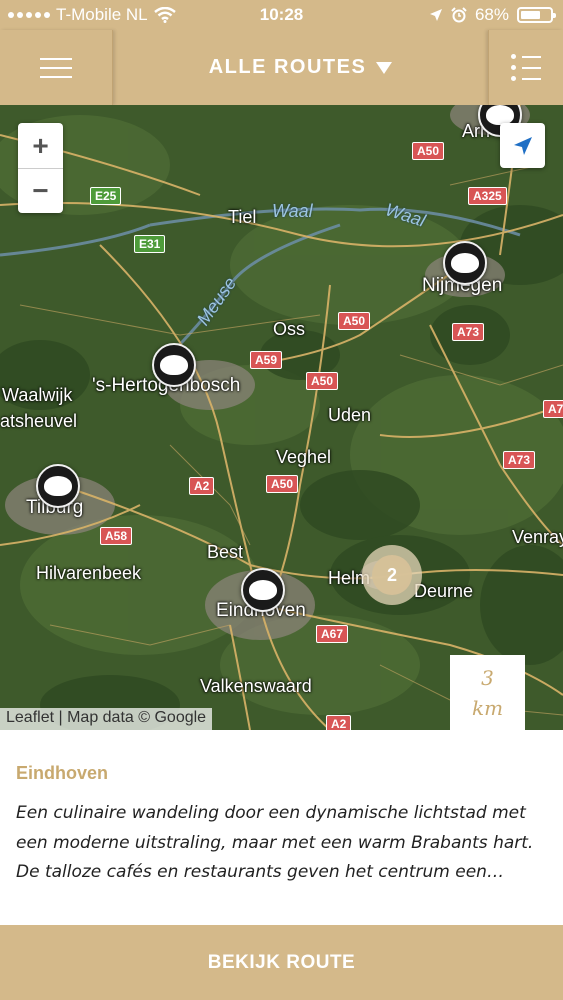 The width and height of the screenshot is (563, 1000). What do you see at coordinates (487, 692) in the screenshot?
I see `scale-indicator: 3 km` at bounding box center [487, 692].